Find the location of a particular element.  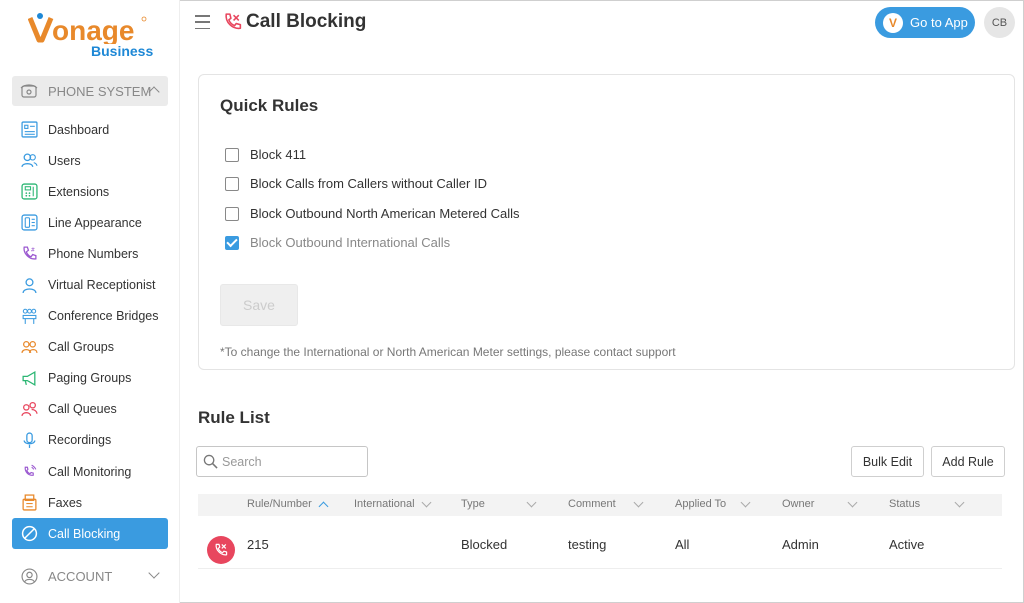

sidebar-item-faxes: Faxes is located at coordinates (90, 502).